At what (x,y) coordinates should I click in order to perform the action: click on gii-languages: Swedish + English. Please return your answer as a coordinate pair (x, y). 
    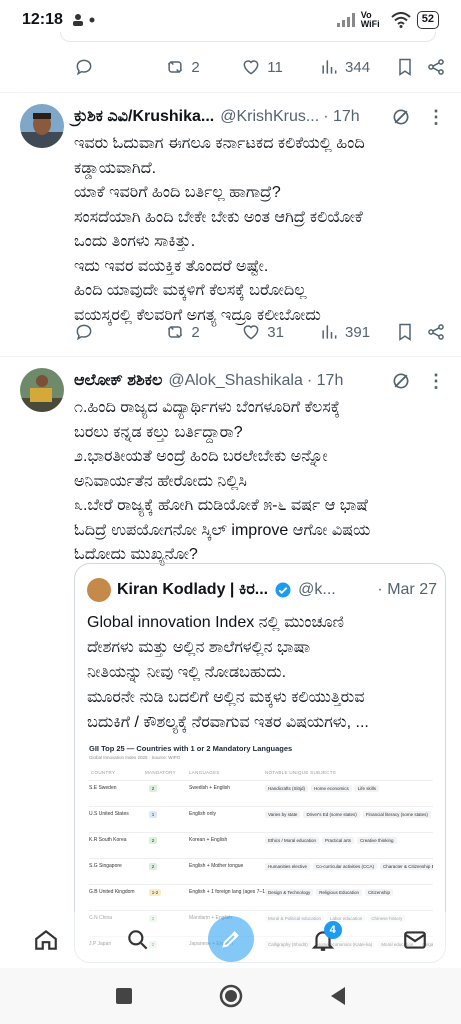
    Looking at the image, I should click on (209, 788).